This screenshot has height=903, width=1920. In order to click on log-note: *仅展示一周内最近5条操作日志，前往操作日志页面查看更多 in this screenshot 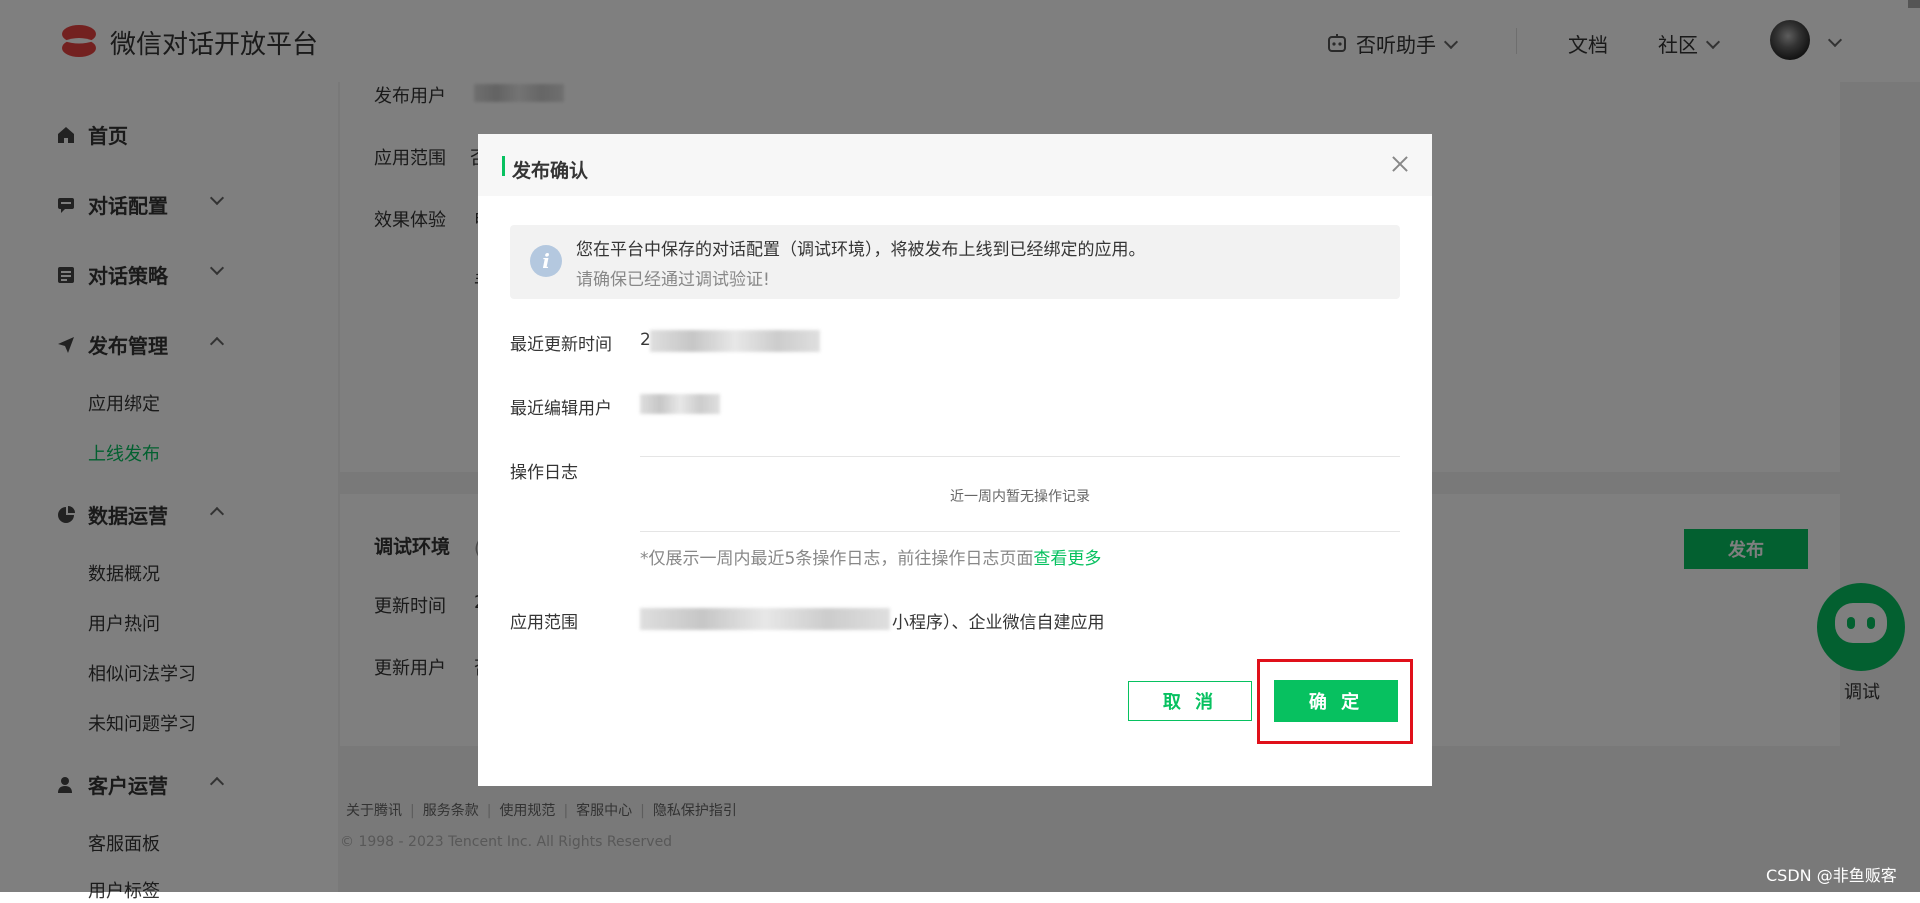, I will do `click(870, 556)`.